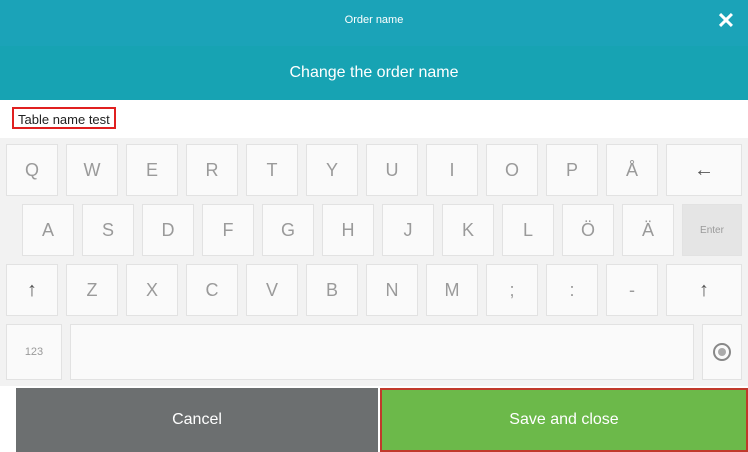 The height and width of the screenshot is (452, 748). I want to click on key-i: I, so click(452, 170).